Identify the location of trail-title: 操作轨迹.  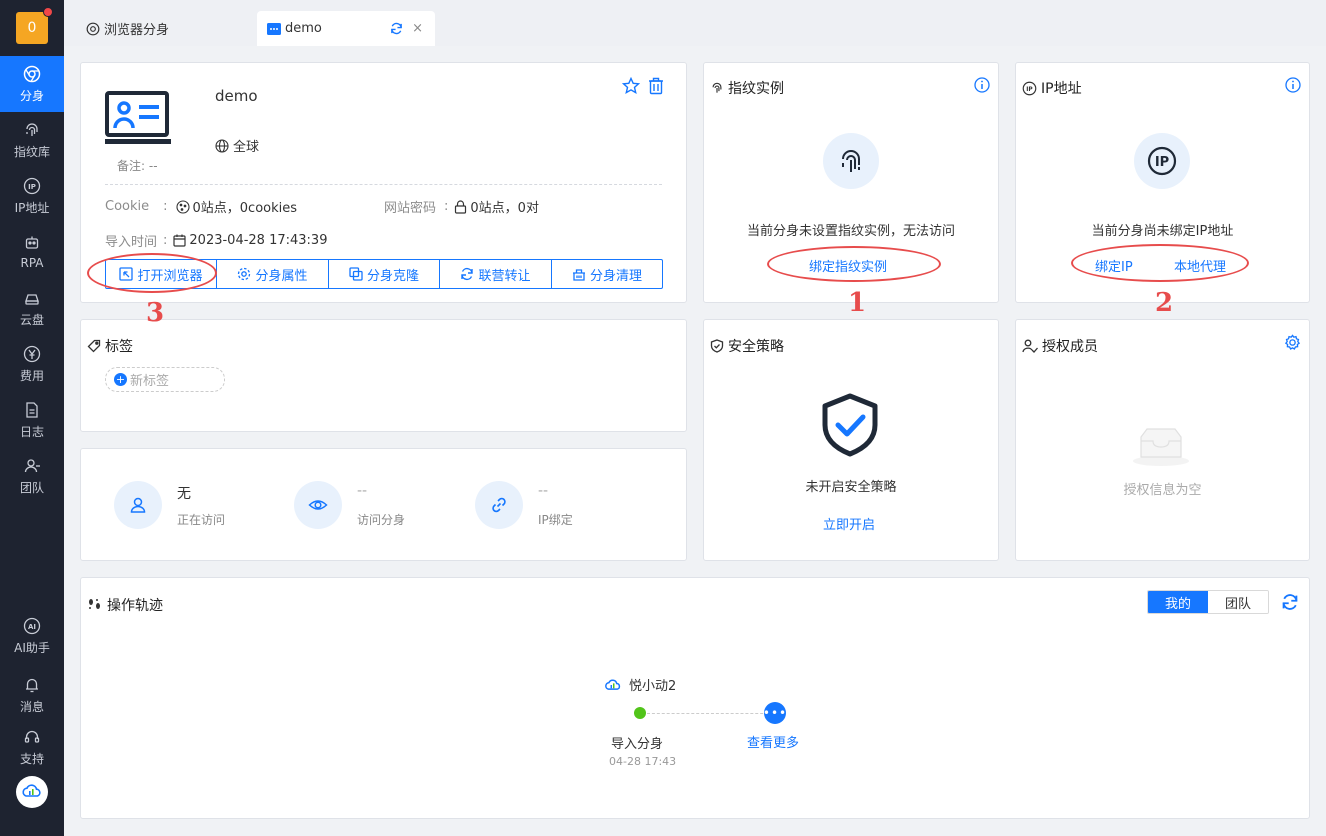
(125, 605).